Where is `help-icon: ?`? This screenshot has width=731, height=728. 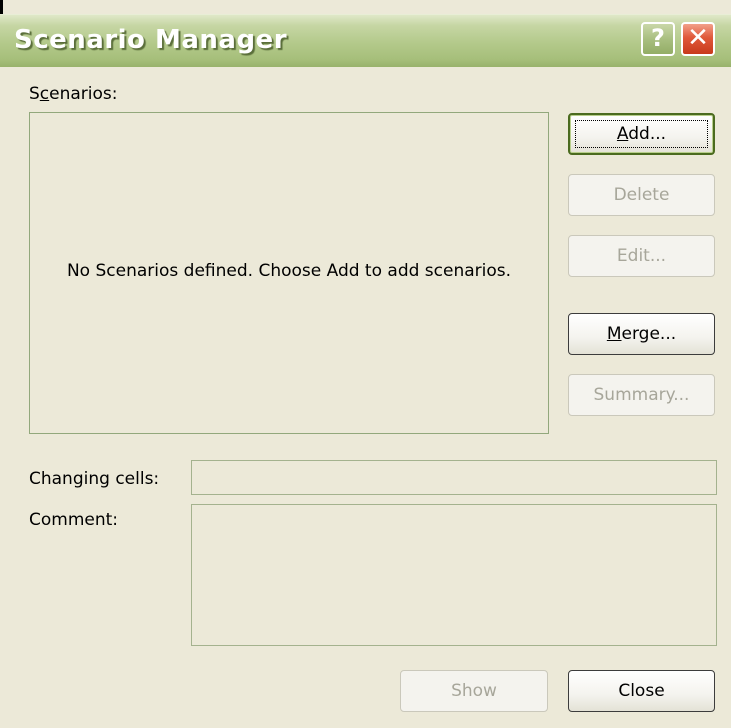
help-icon: ? is located at coordinates (658, 38).